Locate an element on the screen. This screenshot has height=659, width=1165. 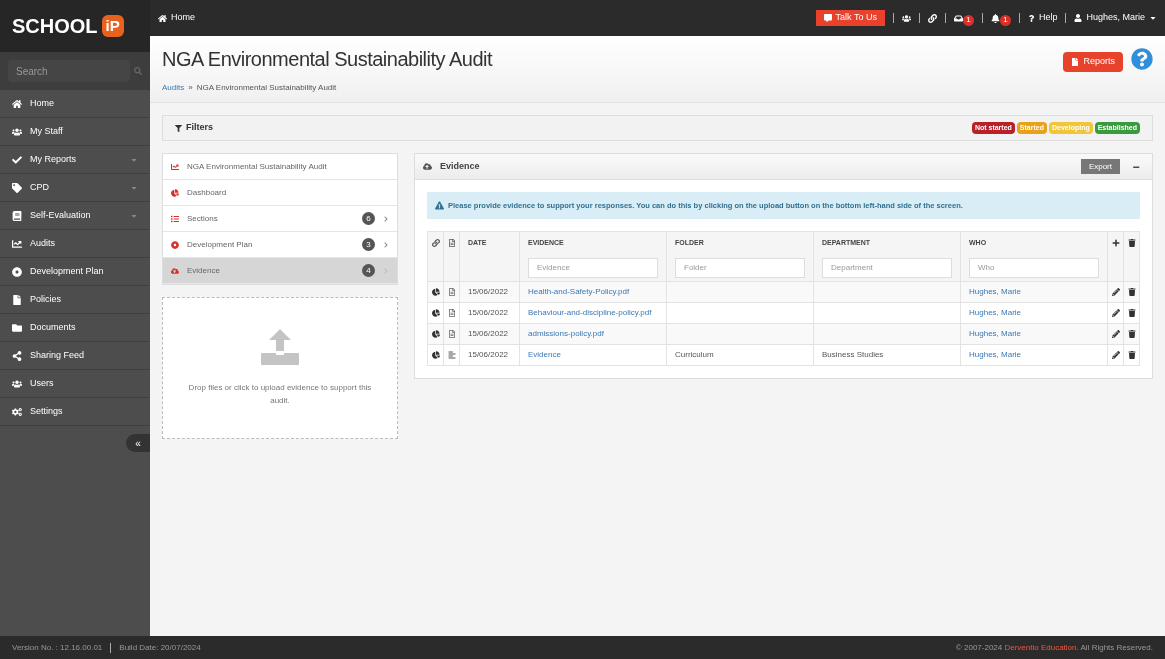
caret-icon is located at coordinates (1153, 18).